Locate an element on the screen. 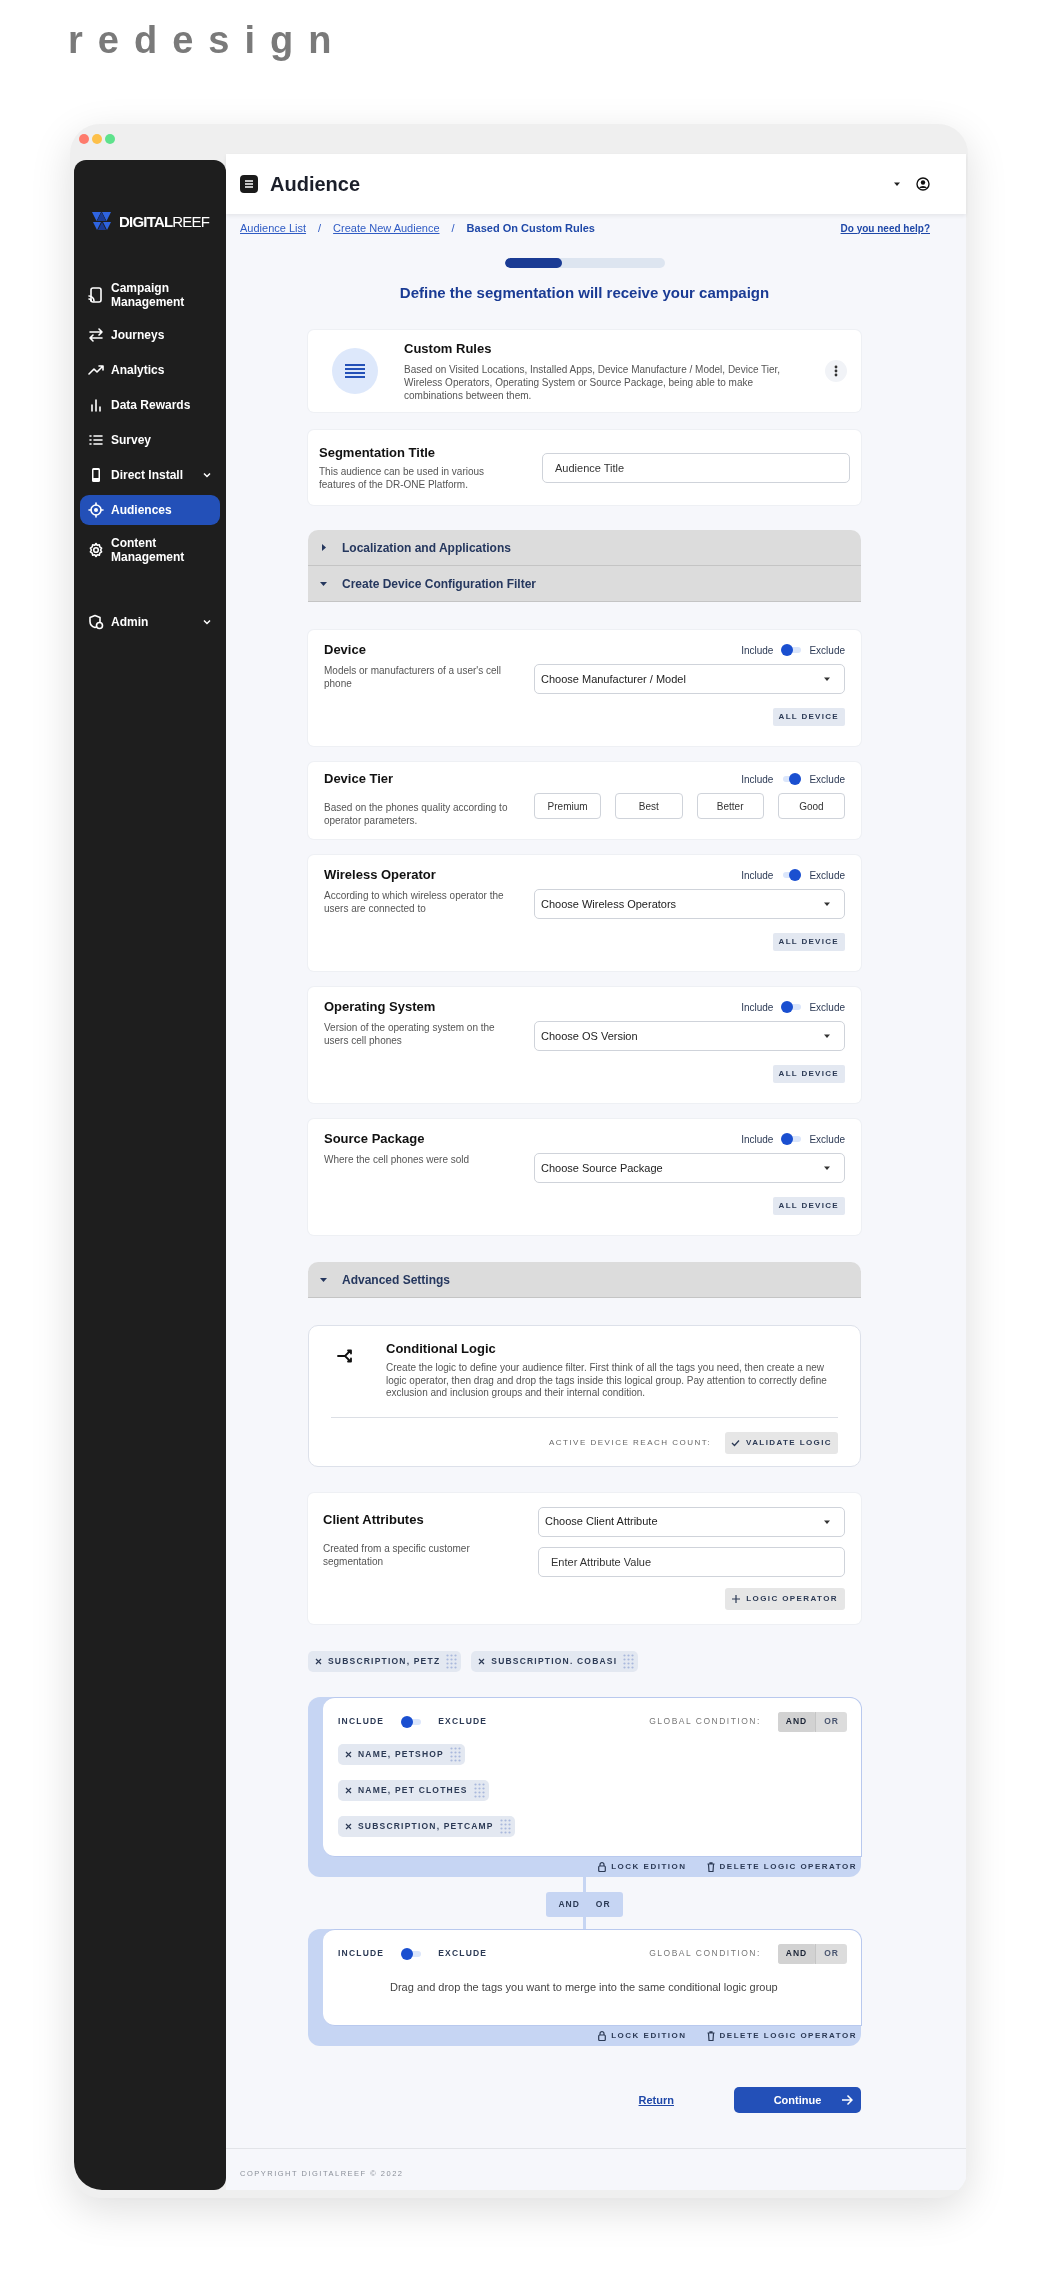  attribute-value-input: Enter Attribute Value is located at coordinates (691, 1561).